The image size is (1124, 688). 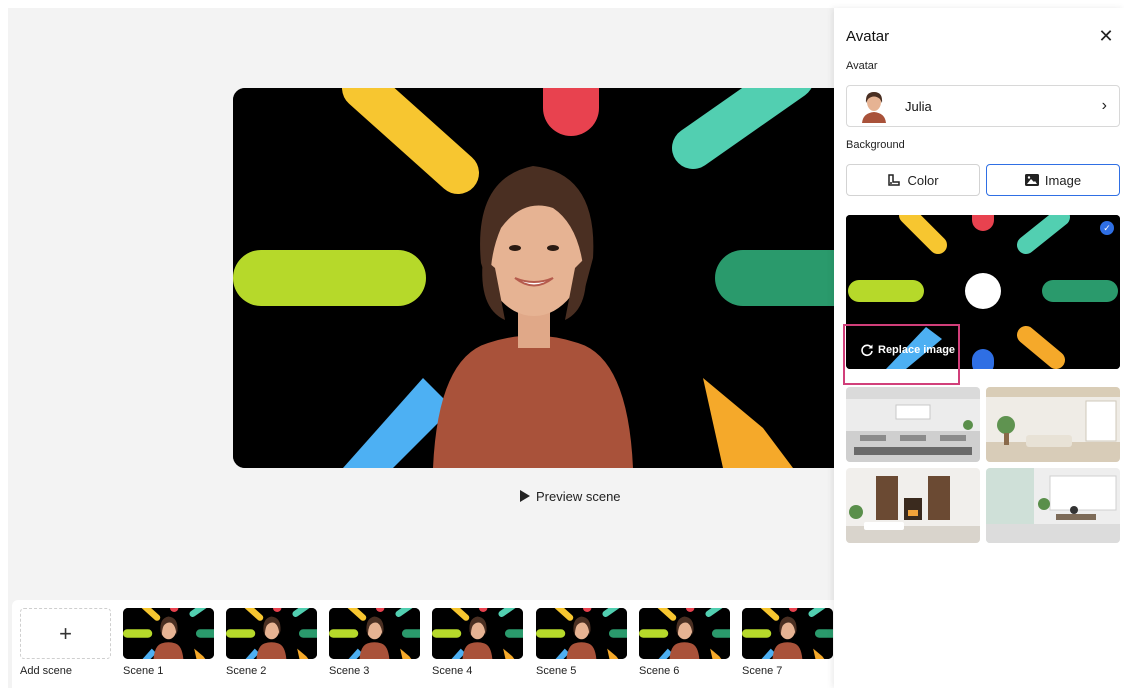 What do you see at coordinates (659, 671) in the screenshot?
I see `scene-label: Scene 6` at bounding box center [659, 671].